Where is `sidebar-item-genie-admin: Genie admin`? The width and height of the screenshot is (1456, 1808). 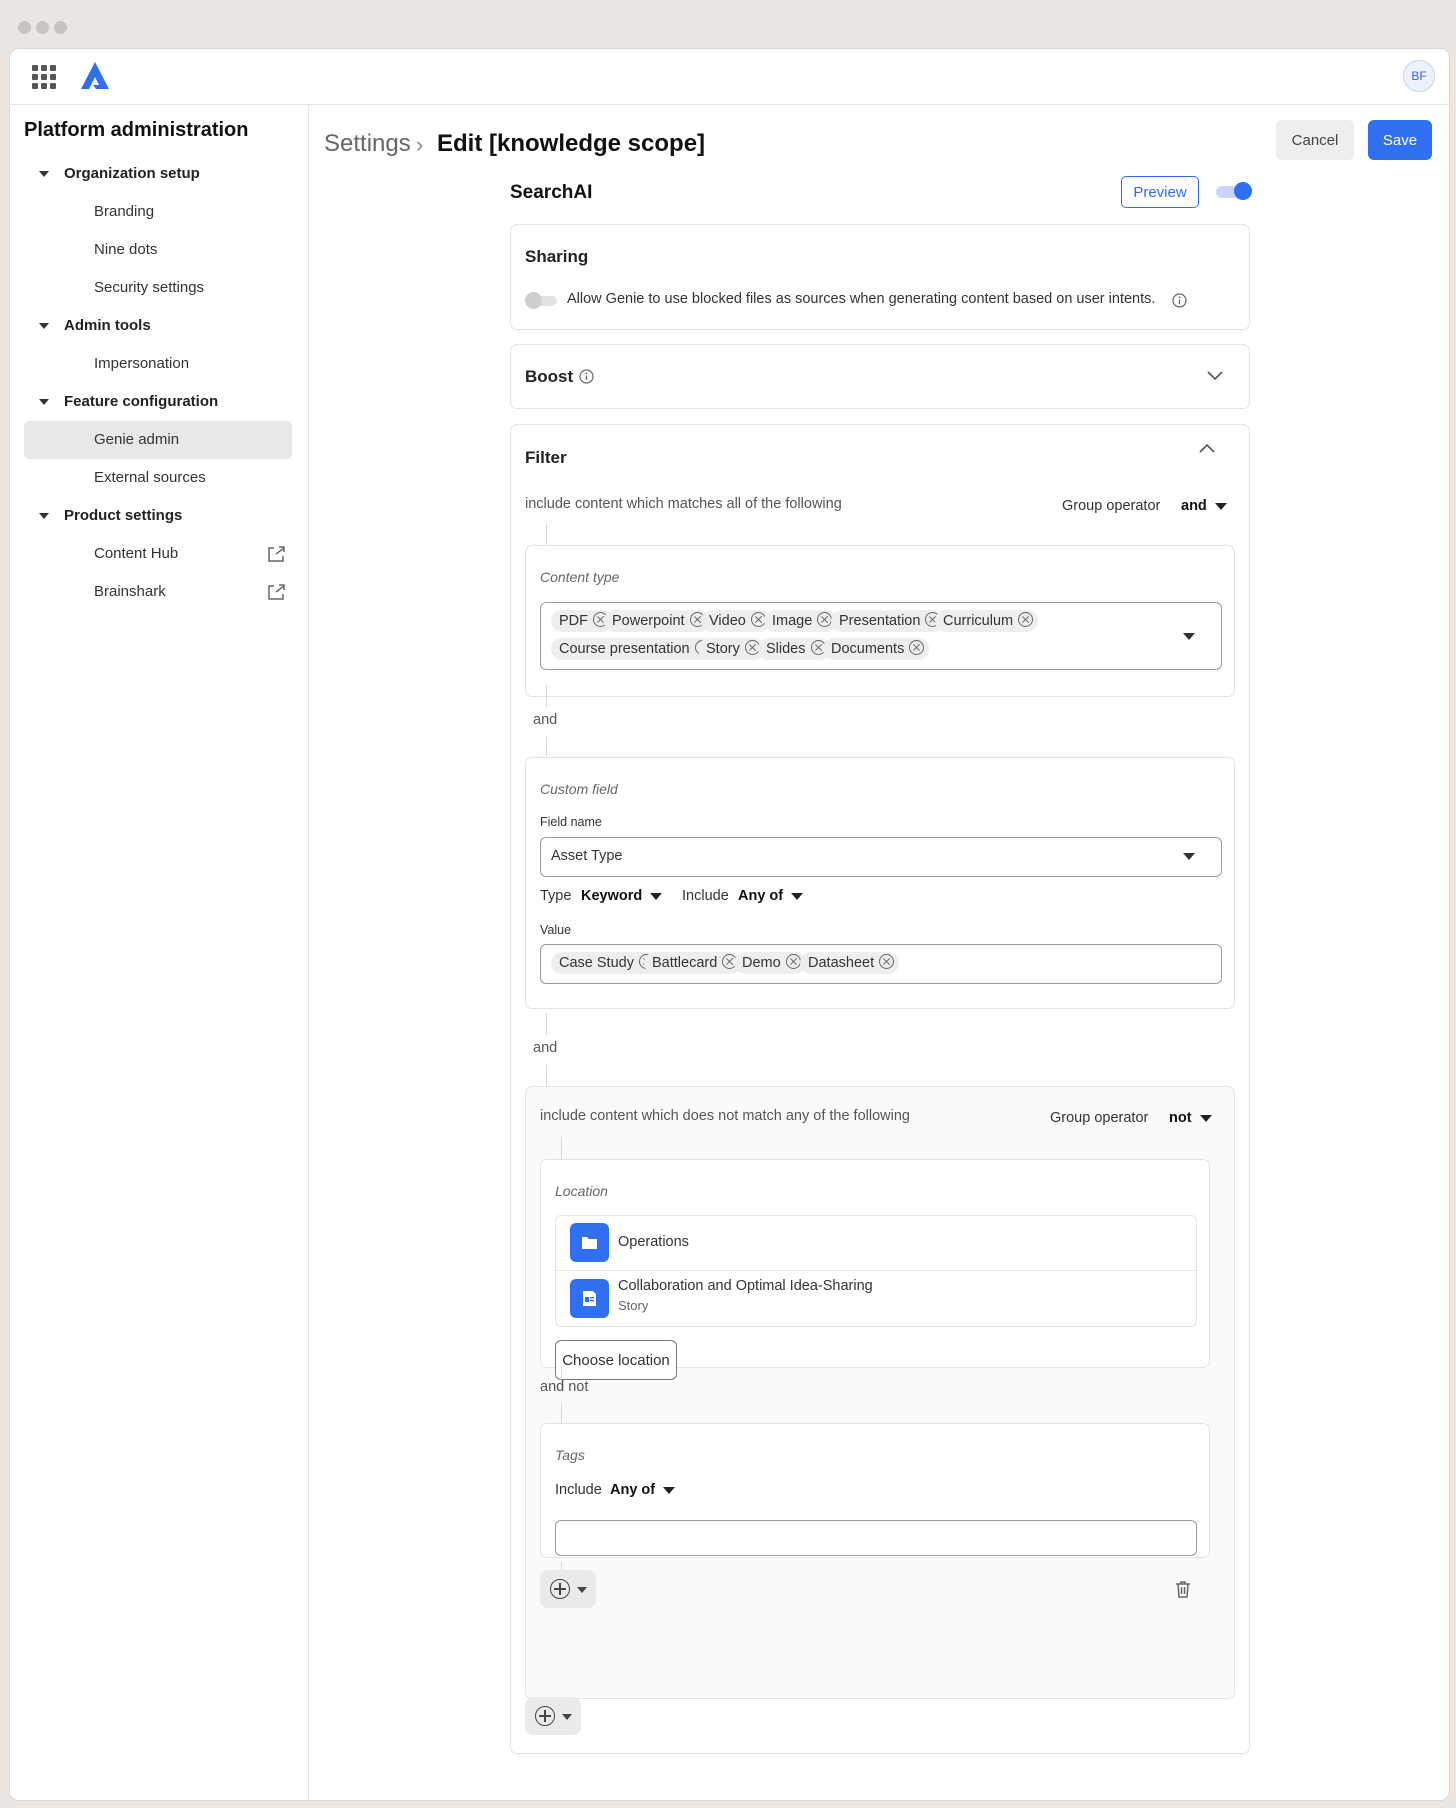
sidebar-item-genie-admin: Genie admin is located at coordinates (158, 440).